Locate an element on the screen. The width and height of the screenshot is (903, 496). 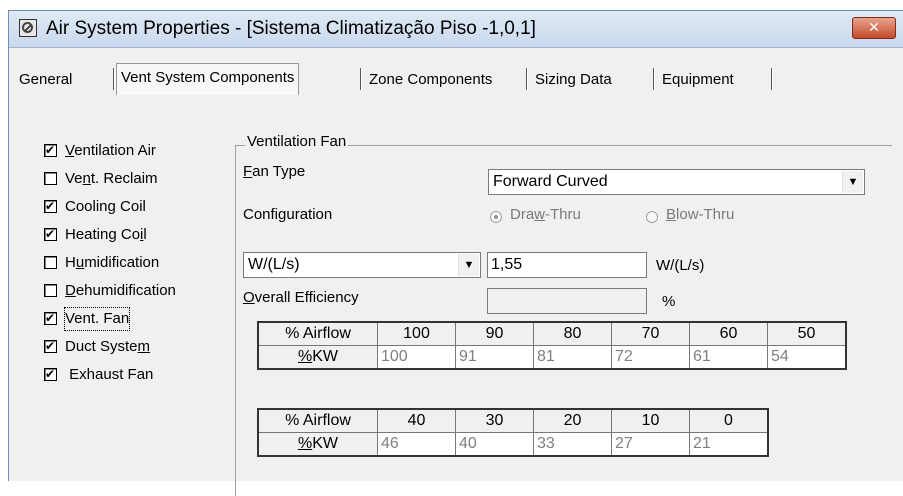
overall-efficiency-label: Overall Efficiency is located at coordinates (301, 297).